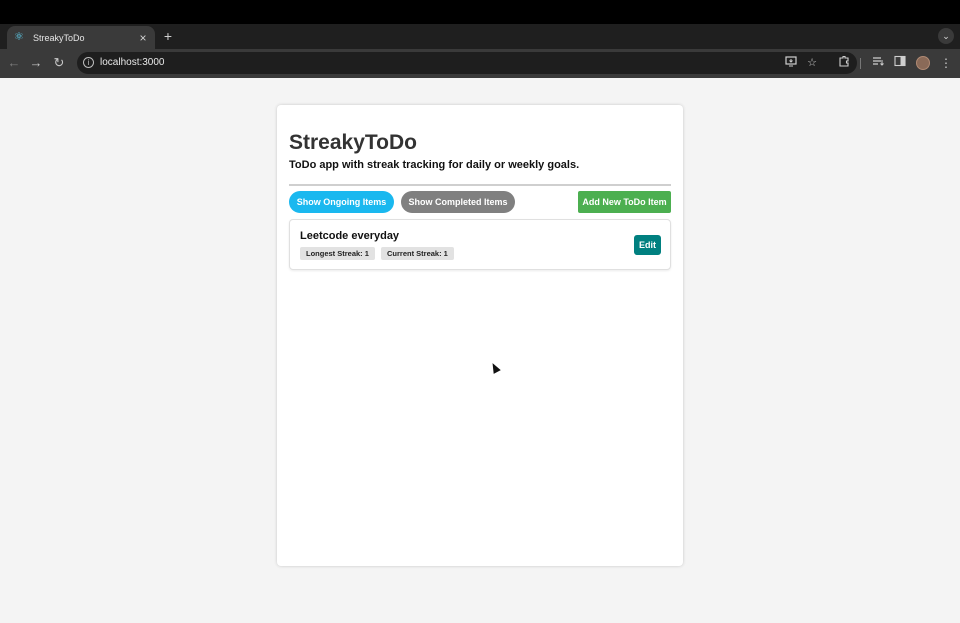 Image resolution: width=960 pixels, height=623 pixels. What do you see at coordinates (132, 62) in the screenshot?
I see `url-text: localhost:3000` at bounding box center [132, 62].